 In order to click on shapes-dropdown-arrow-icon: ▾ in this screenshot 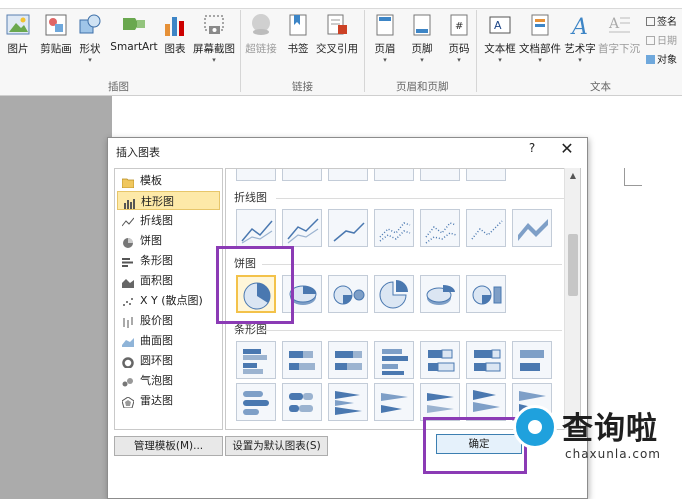, I will do `click(90, 60)`.